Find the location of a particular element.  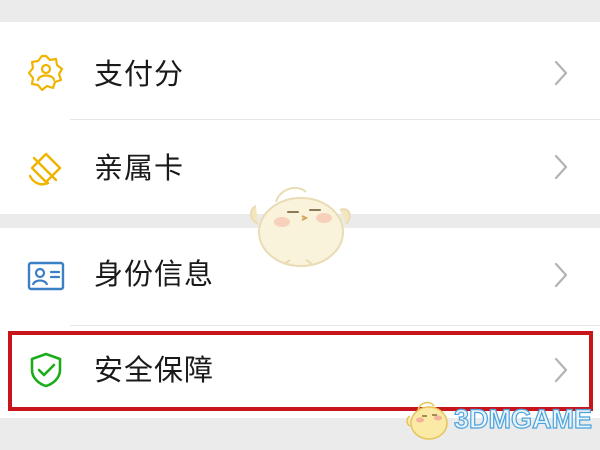

menu-item-label: 亲属卡 is located at coordinates (139, 168).